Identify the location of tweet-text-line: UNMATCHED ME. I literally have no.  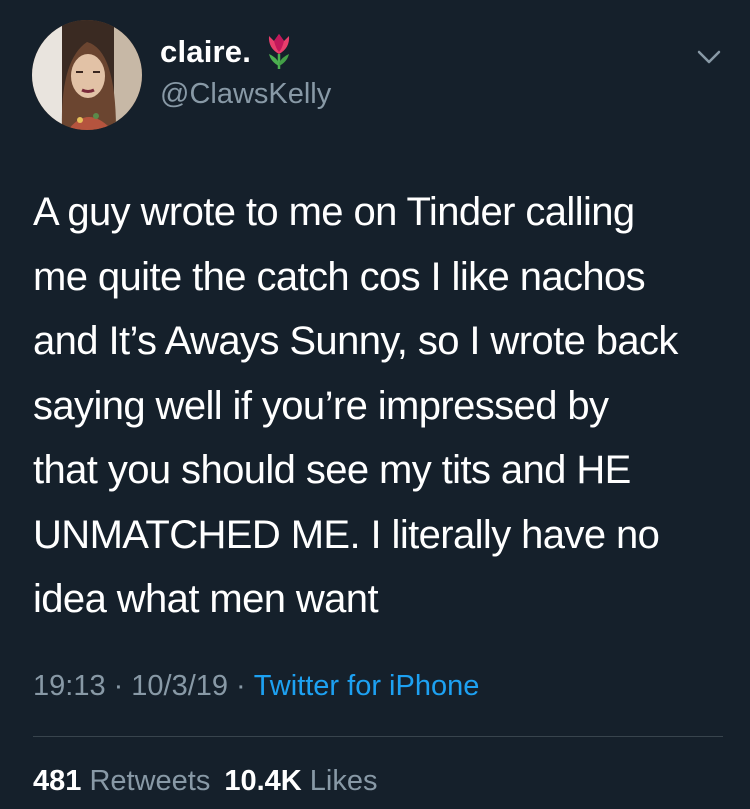
(346, 534).